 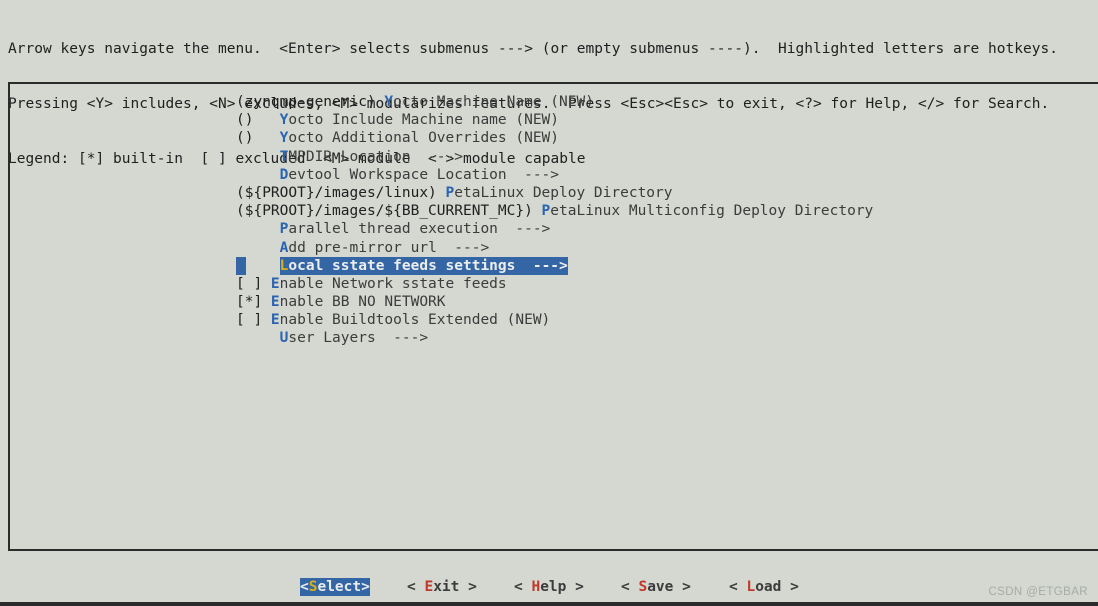 What do you see at coordinates (362, 302) in the screenshot?
I see `menu-item-label: nable BB NO NETWORK` at bounding box center [362, 302].